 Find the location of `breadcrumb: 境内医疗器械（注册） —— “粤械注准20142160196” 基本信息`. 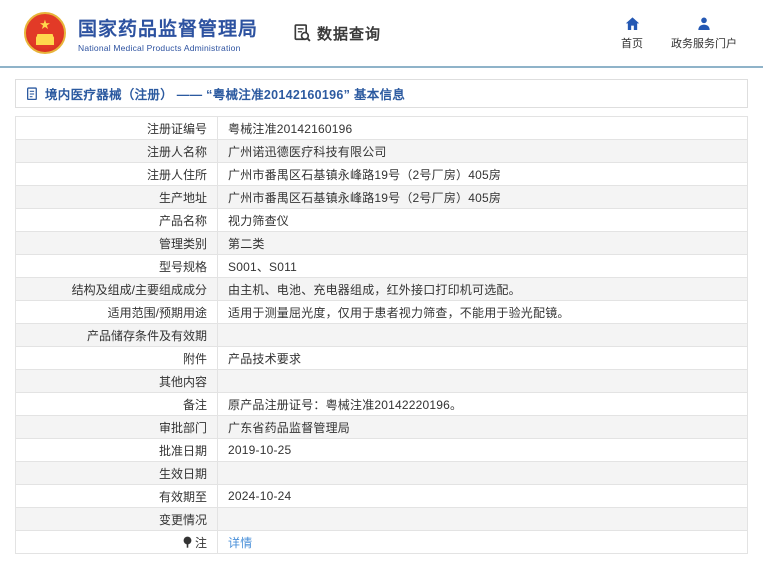

breadcrumb: 境内医疗器械（注册） —— “粤械注准20142160196” 基本信息 is located at coordinates (381, 93).